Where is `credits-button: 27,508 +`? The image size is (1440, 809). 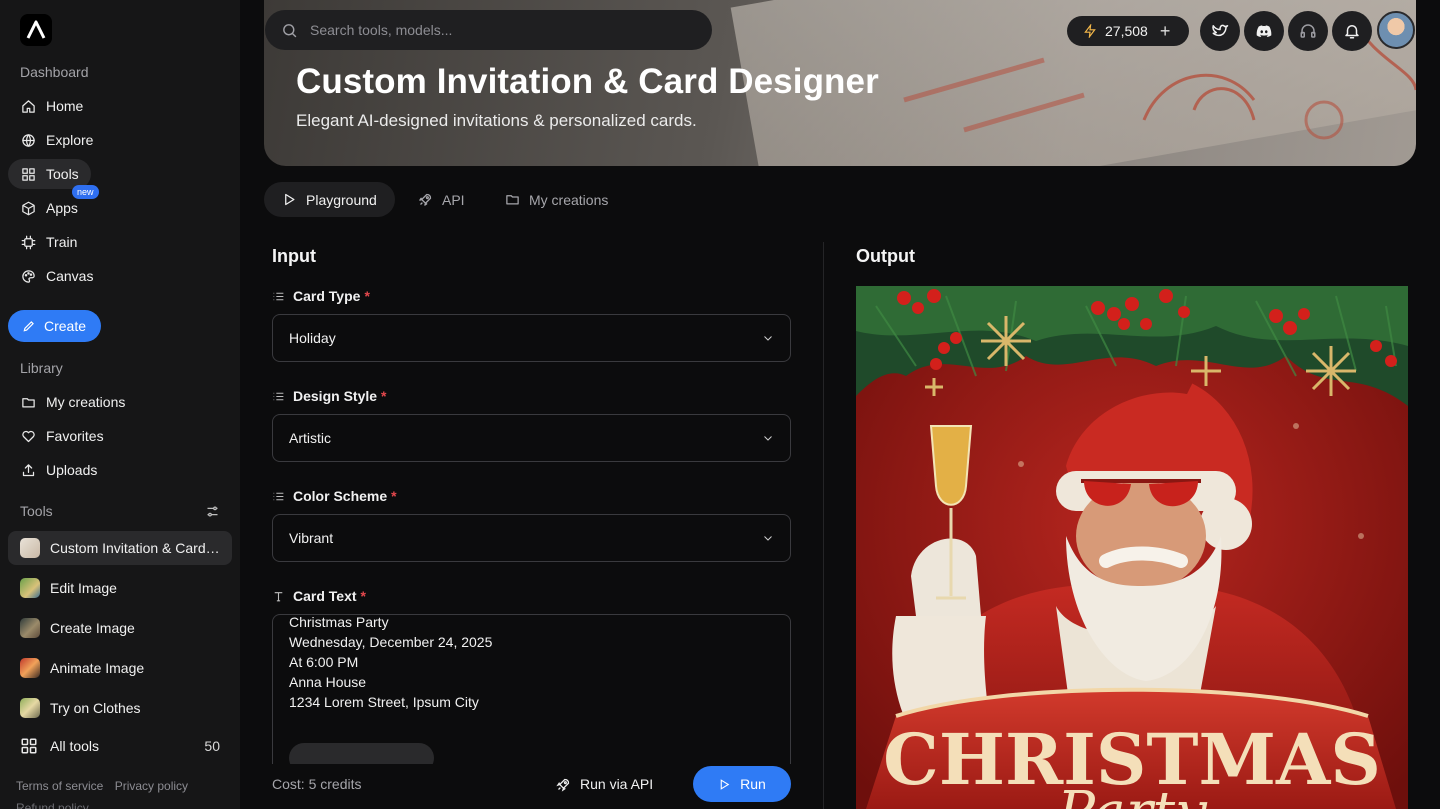
credits-button: 27,508 + is located at coordinates (1128, 31).